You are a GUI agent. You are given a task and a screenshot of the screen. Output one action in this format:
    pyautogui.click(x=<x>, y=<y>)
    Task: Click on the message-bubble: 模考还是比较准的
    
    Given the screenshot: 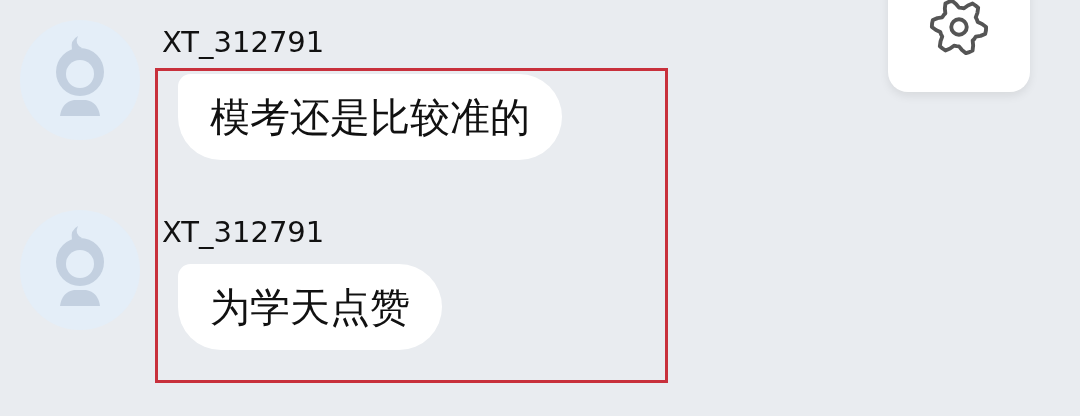 What is the action you would take?
    pyautogui.click(x=370, y=117)
    